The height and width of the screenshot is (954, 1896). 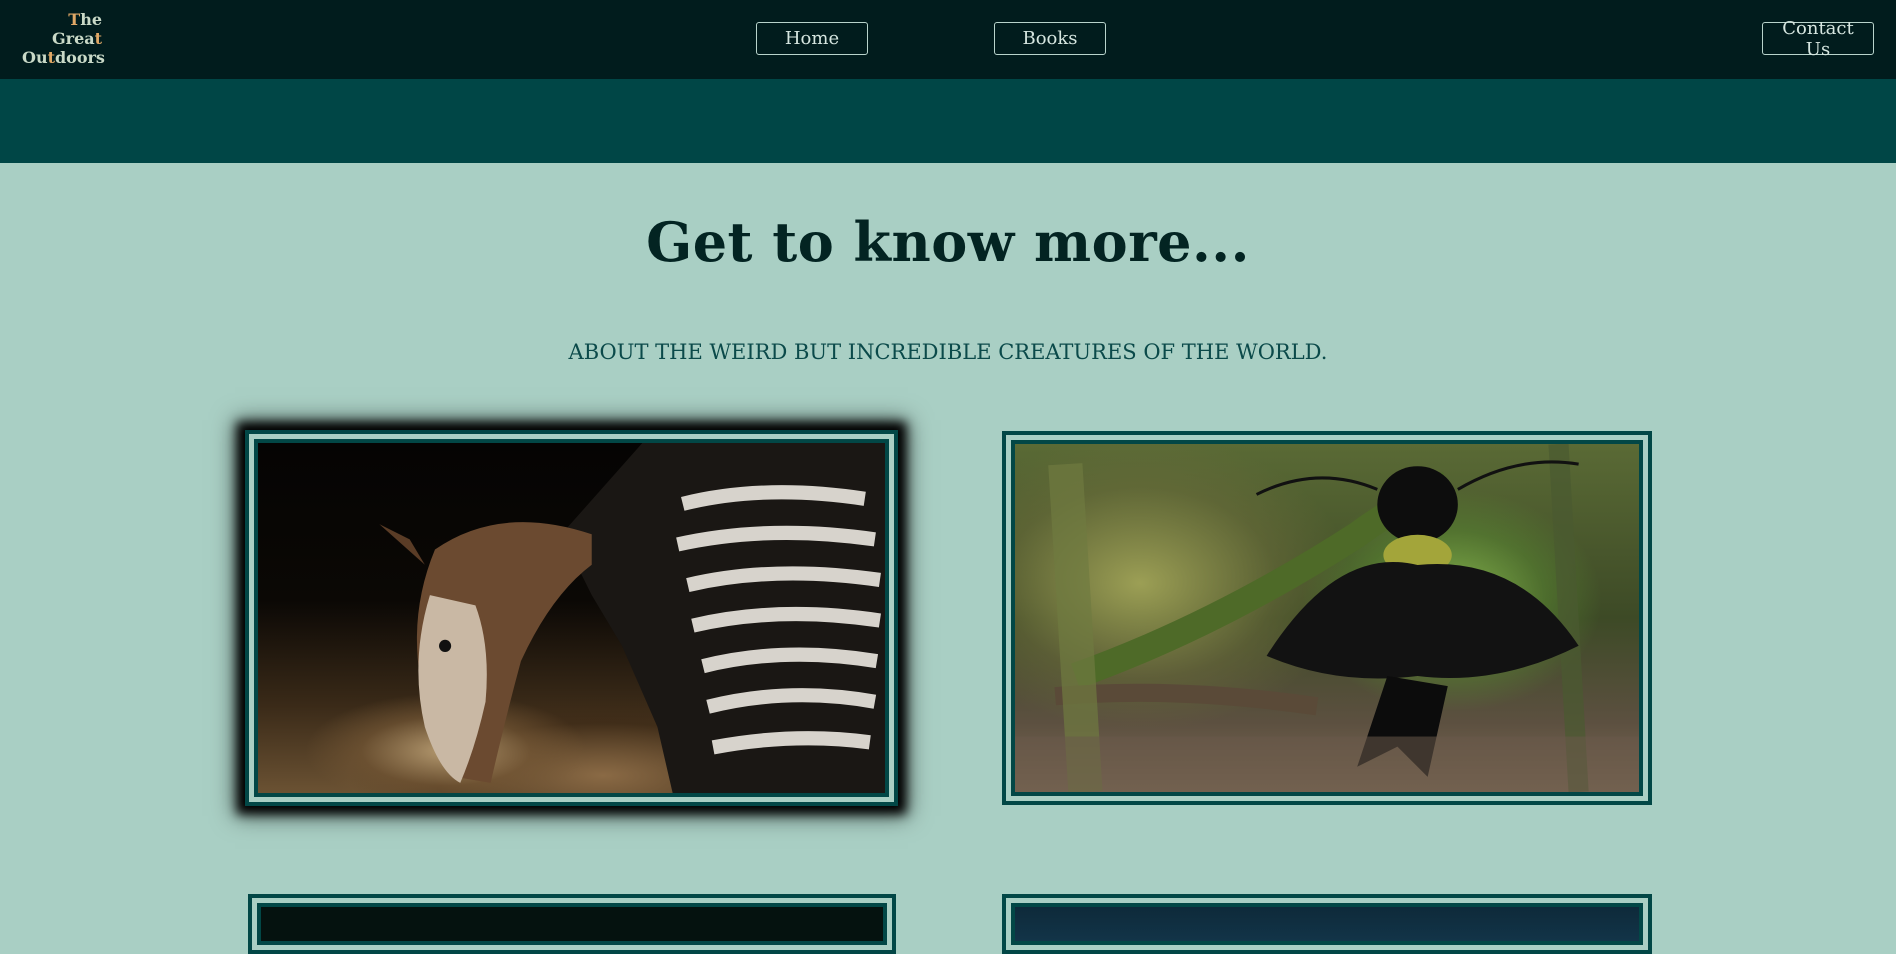 I want to click on logo-line-the: The, so click(x=62, y=19).